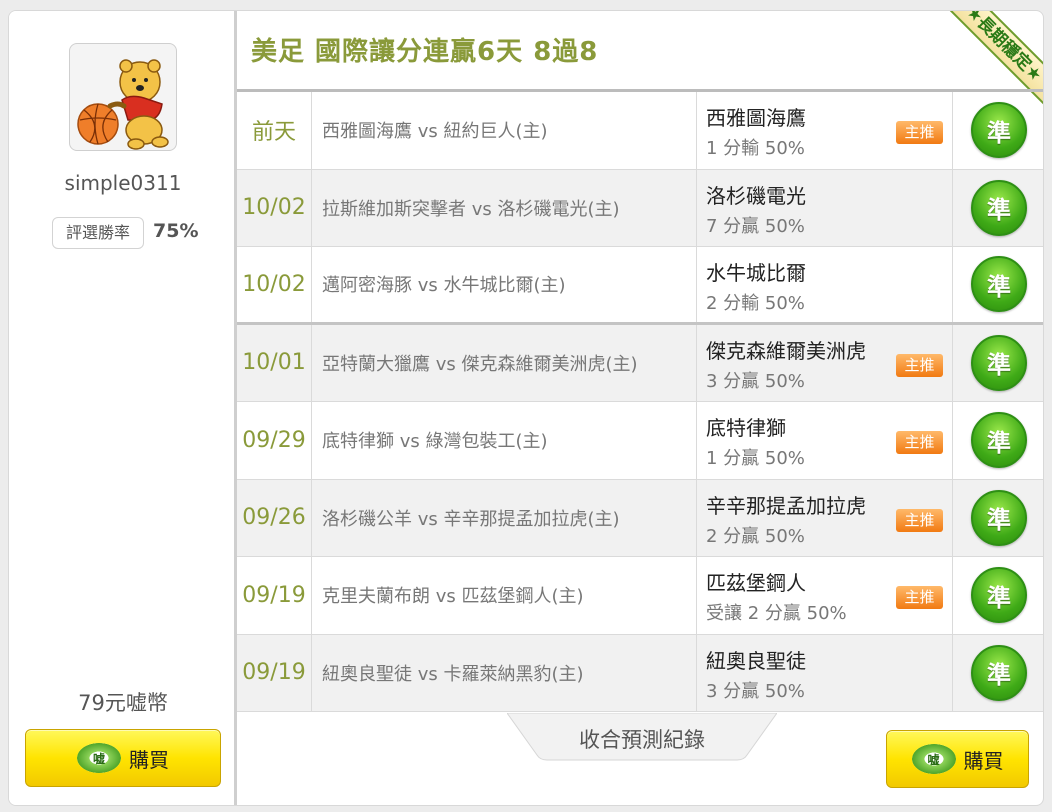 The width and height of the screenshot is (1052, 812). I want to click on row-date: 09/29, so click(274, 440).